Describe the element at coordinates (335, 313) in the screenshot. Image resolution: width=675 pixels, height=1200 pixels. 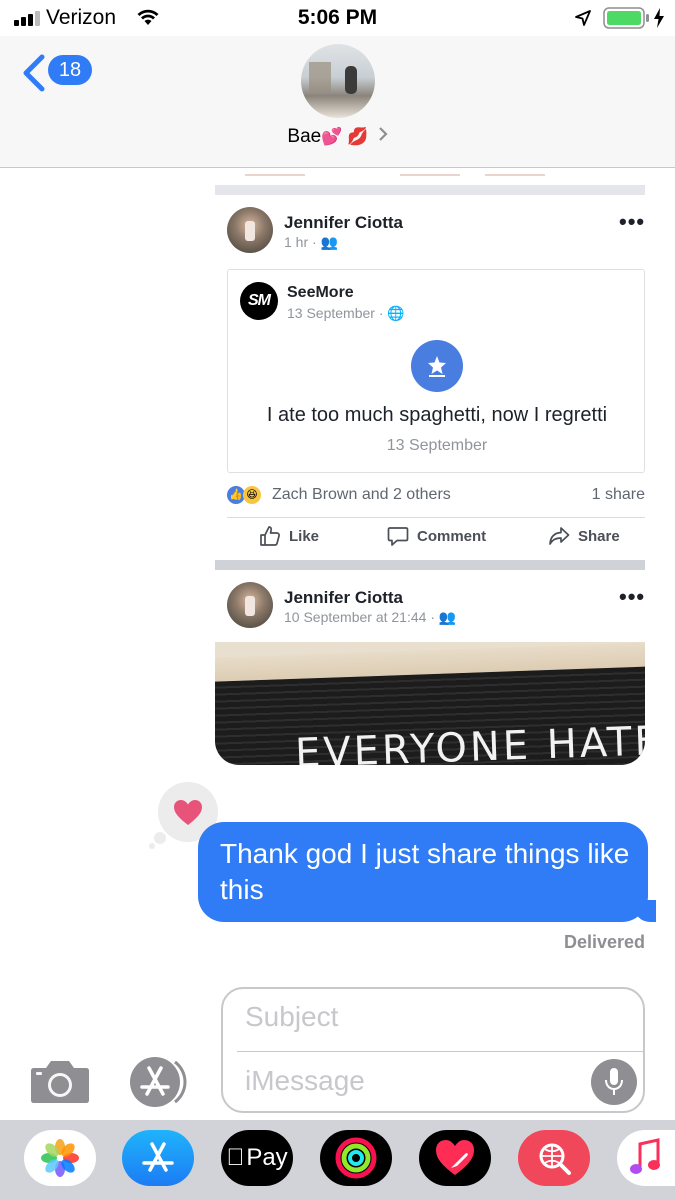
I see `source-date-text: 13 September ·` at that location.